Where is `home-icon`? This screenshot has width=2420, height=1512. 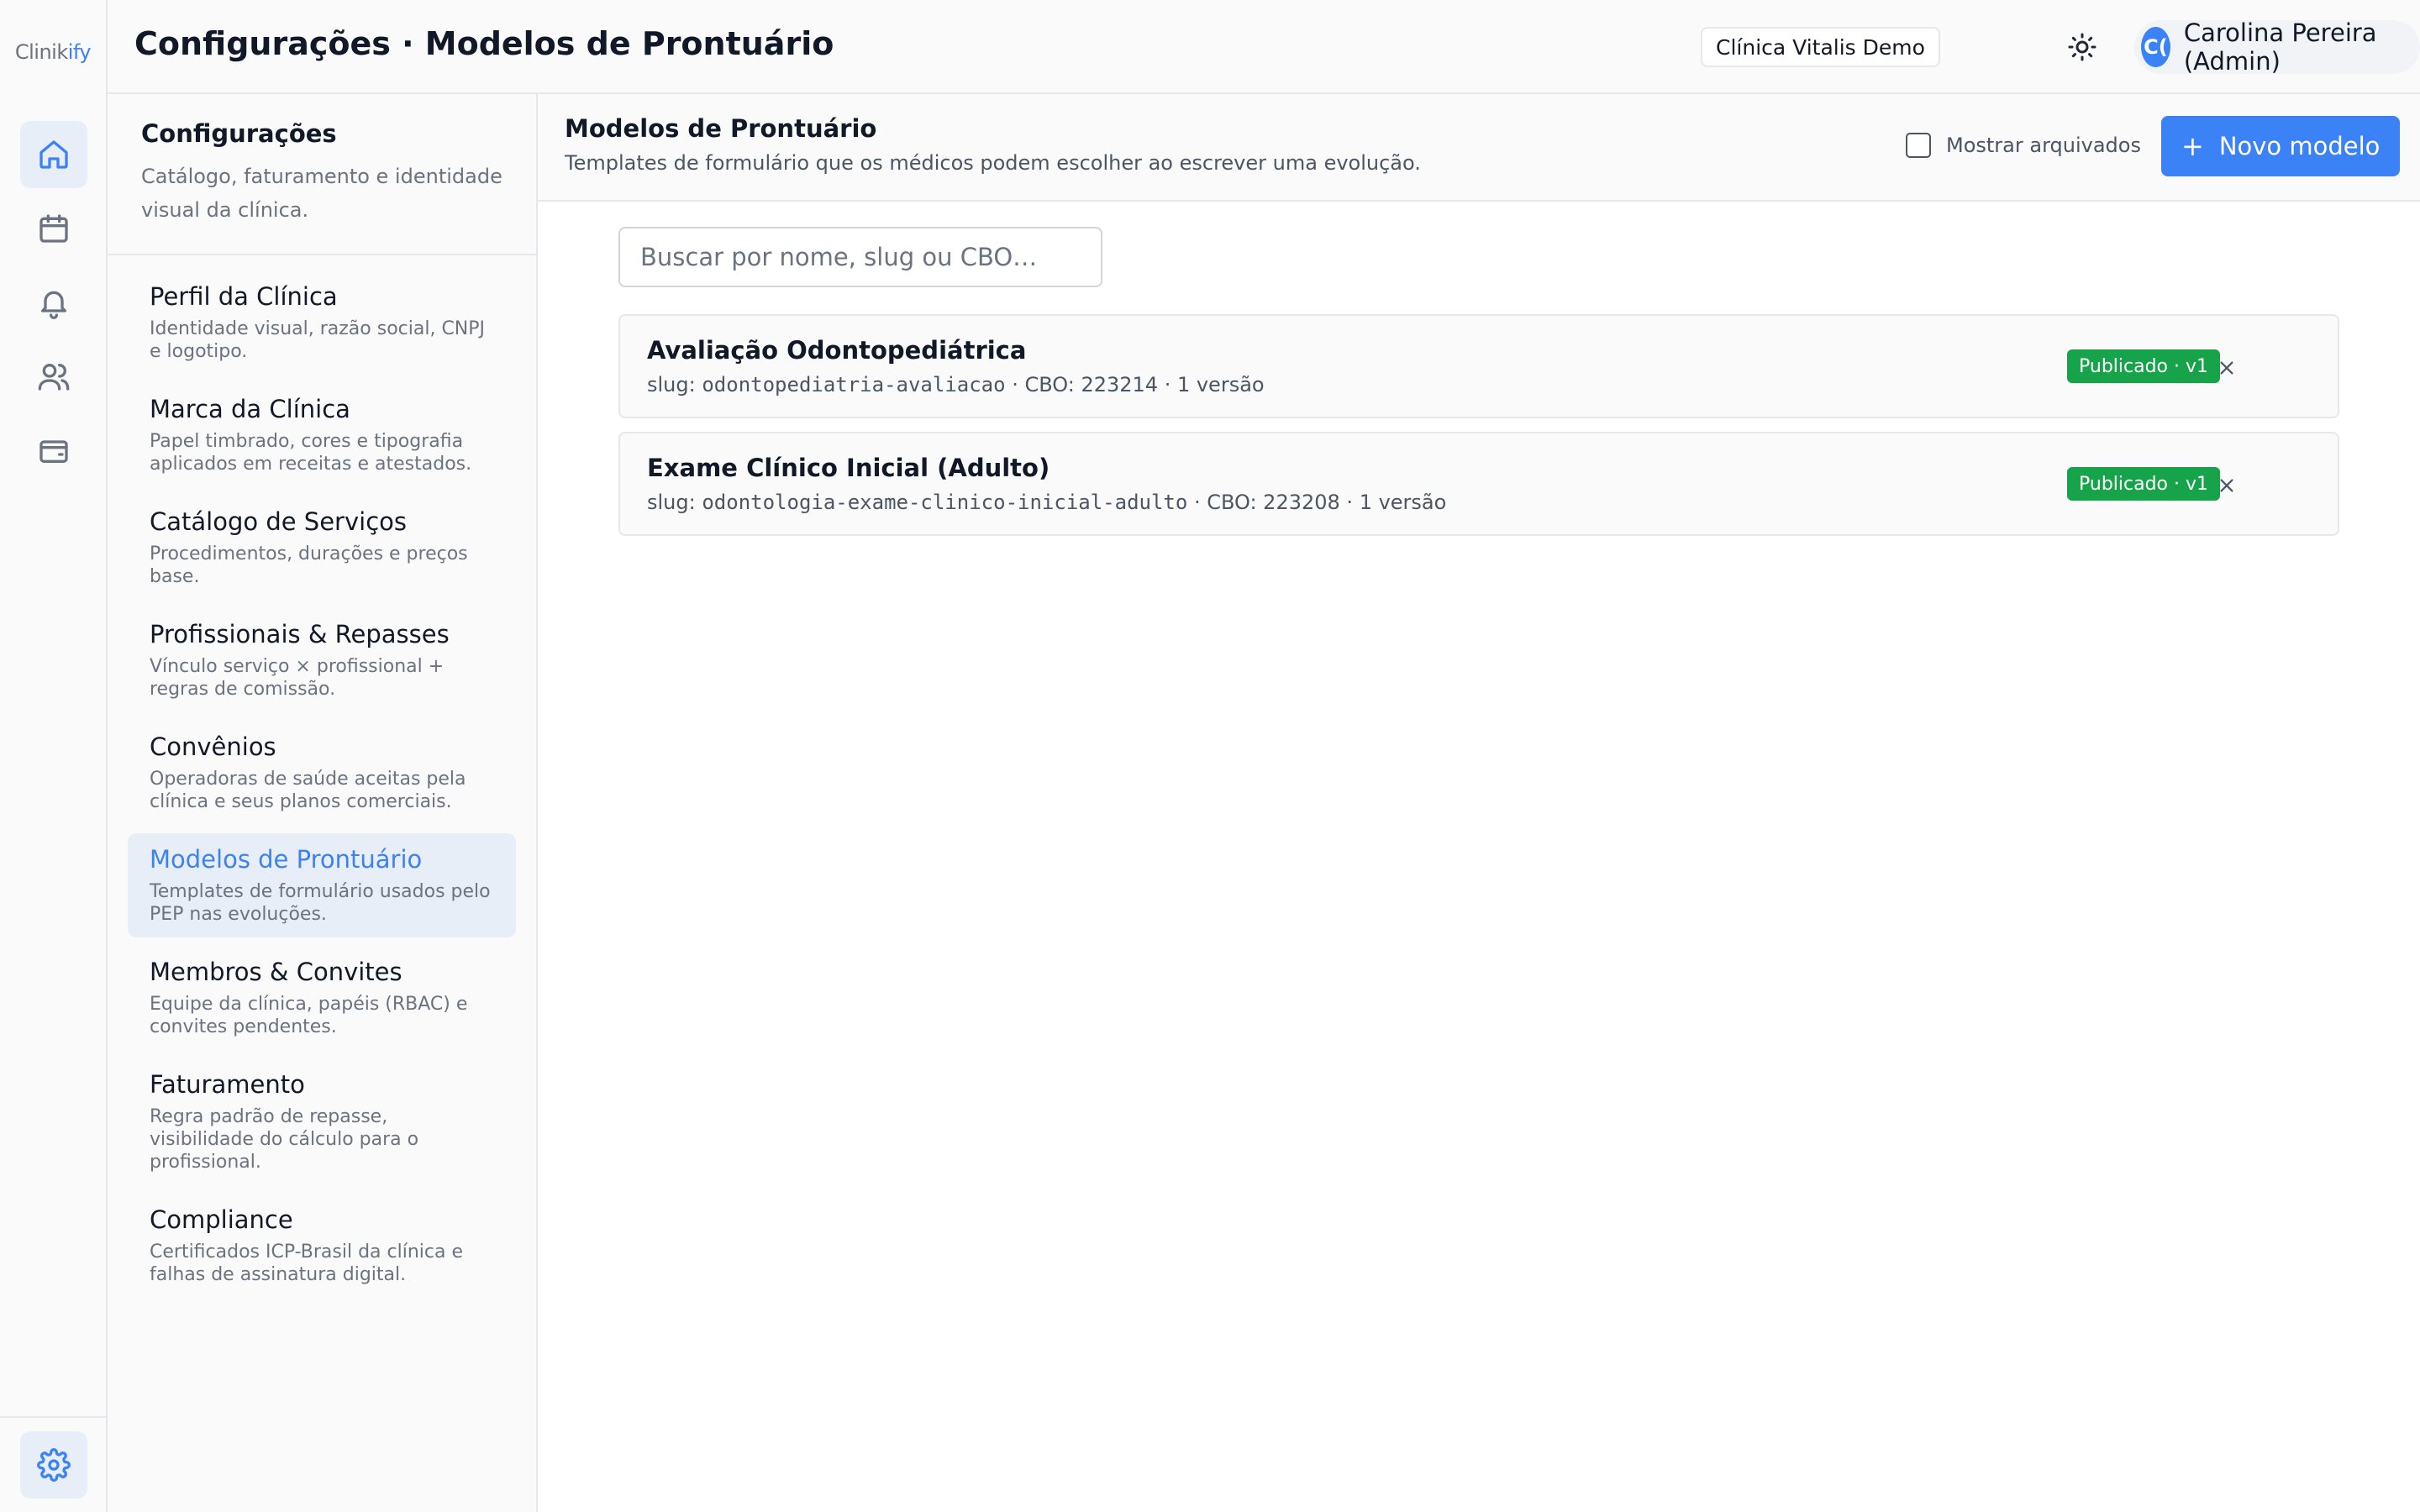 home-icon is located at coordinates (53, 154).